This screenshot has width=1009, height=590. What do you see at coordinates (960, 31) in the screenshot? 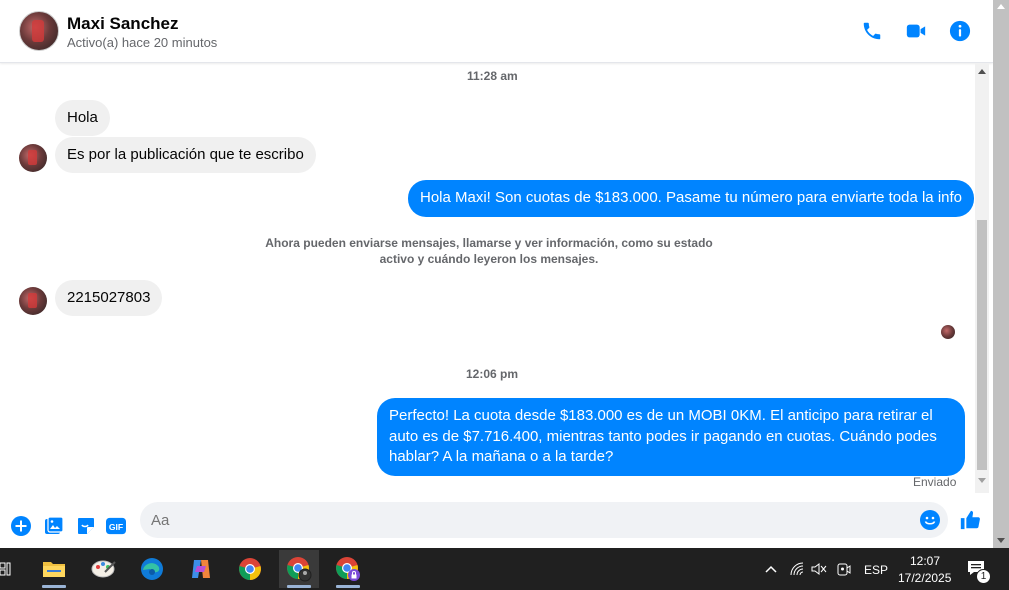
I see `info-icon` at bounding box center [960, 31].